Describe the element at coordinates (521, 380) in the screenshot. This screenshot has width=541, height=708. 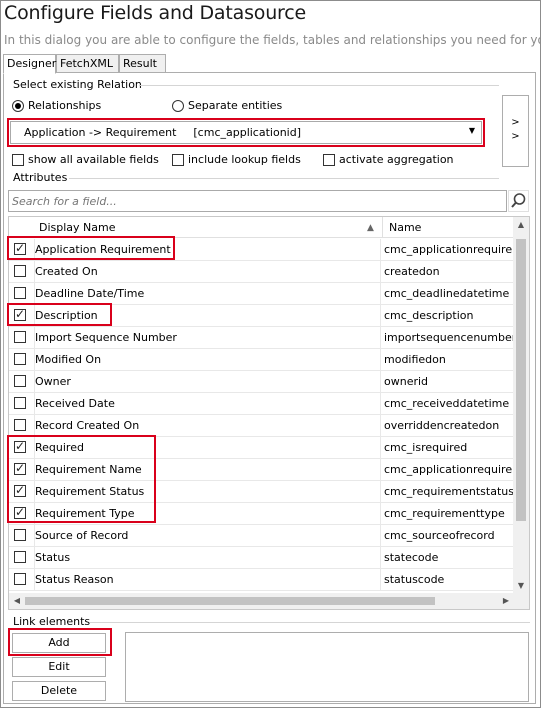
I see `vertical-scroll-thumb` at that location.